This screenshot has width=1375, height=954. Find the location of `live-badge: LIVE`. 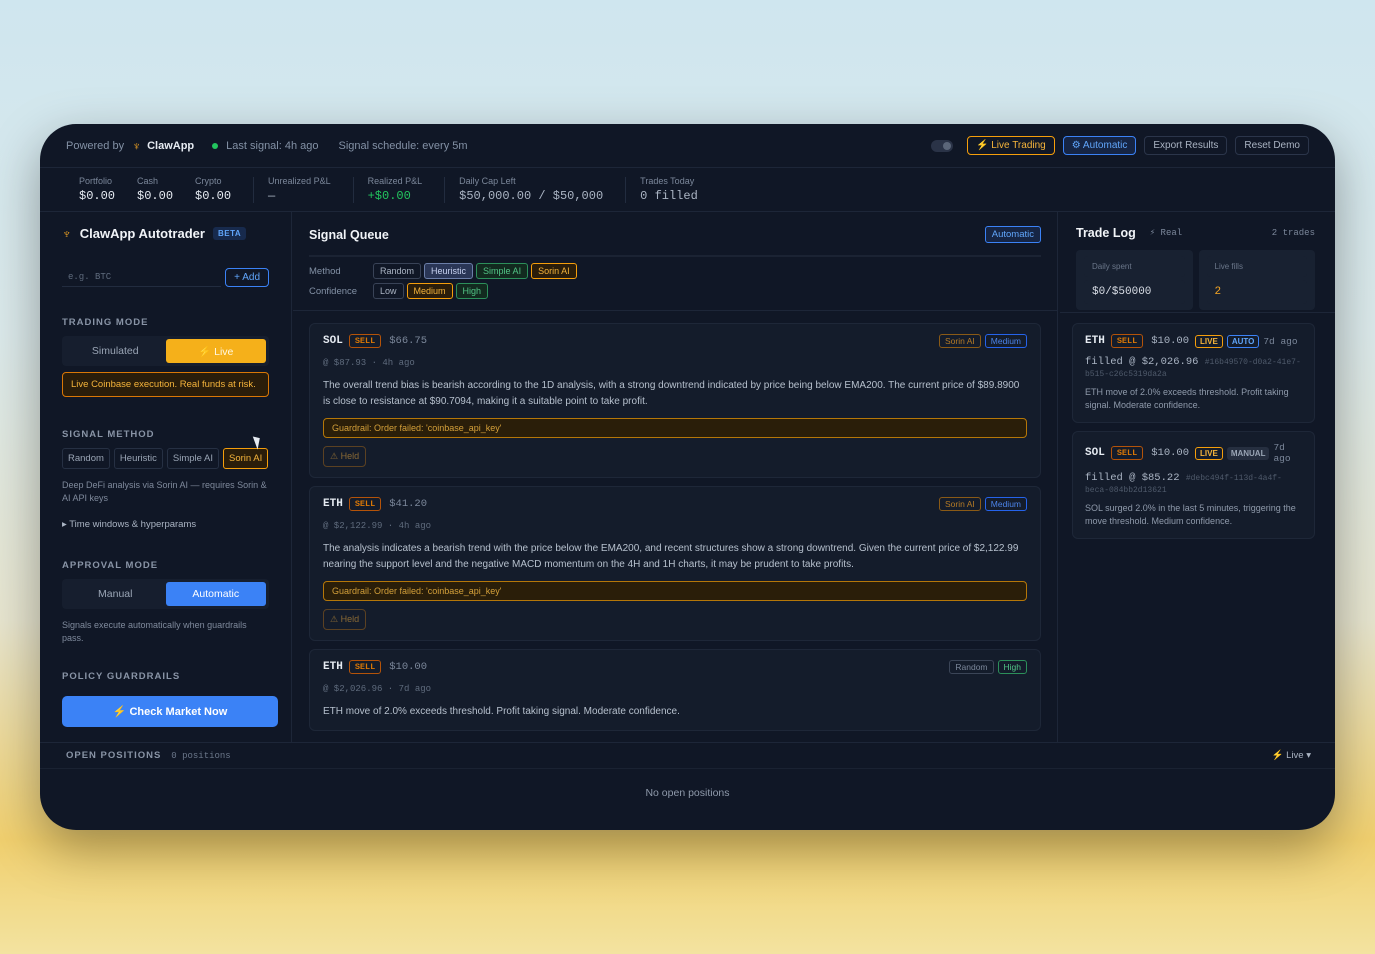

live-badge: LIVE is located at coordinates (1209, 453).